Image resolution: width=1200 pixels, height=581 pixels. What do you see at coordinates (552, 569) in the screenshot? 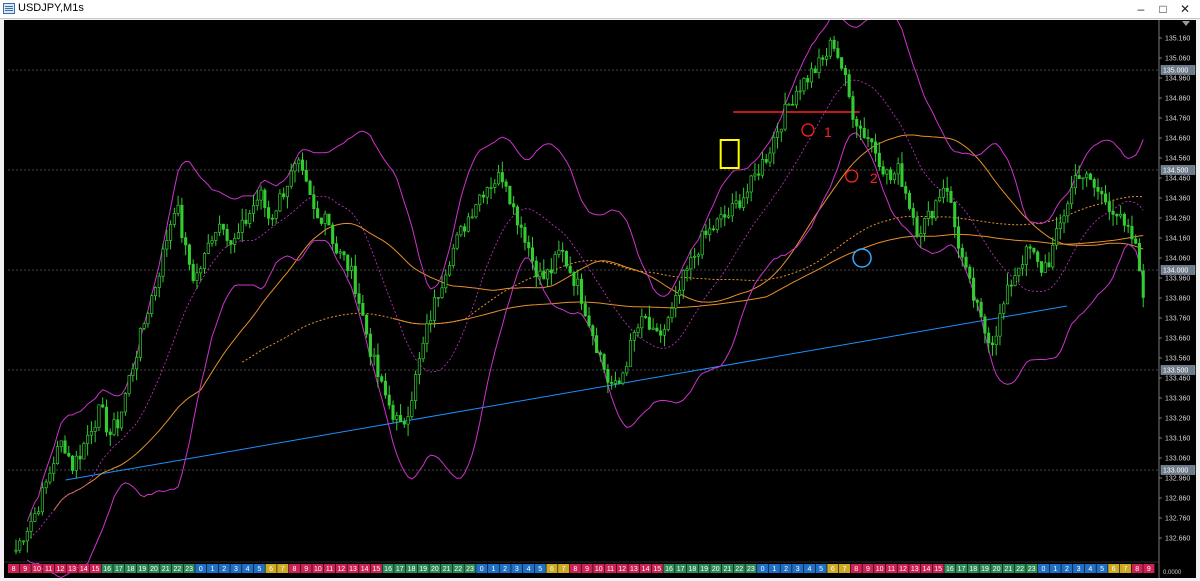
I see `time-label: 6` at bounding box center [552, 569].